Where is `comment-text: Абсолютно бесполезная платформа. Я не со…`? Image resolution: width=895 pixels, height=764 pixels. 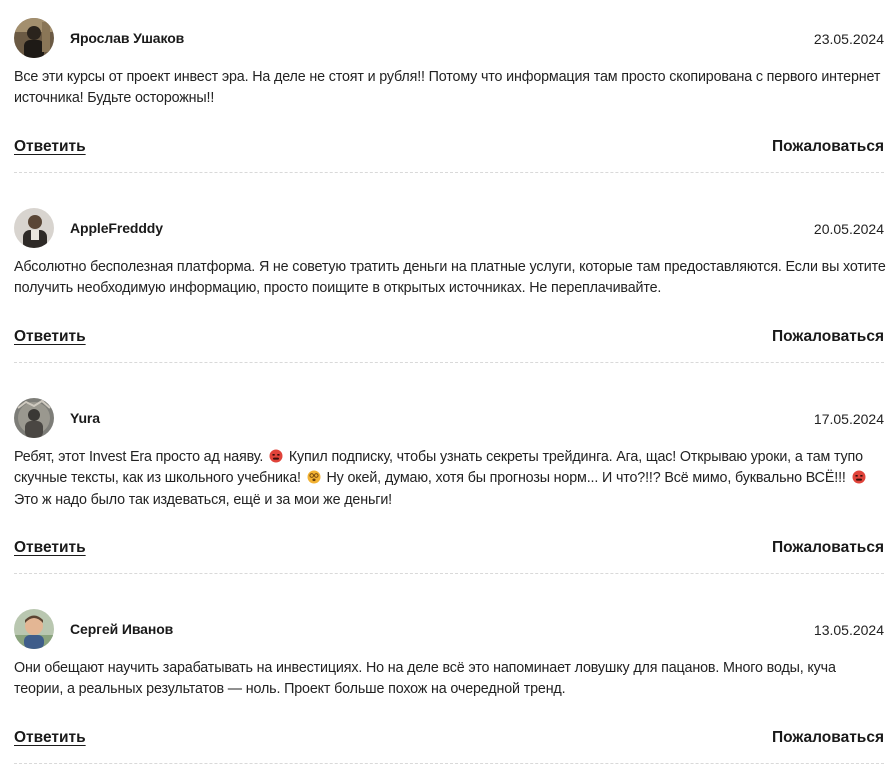
comment-text: Абсолютно бесполезная платформа. Я не со… is located at coordinates (450, 278).